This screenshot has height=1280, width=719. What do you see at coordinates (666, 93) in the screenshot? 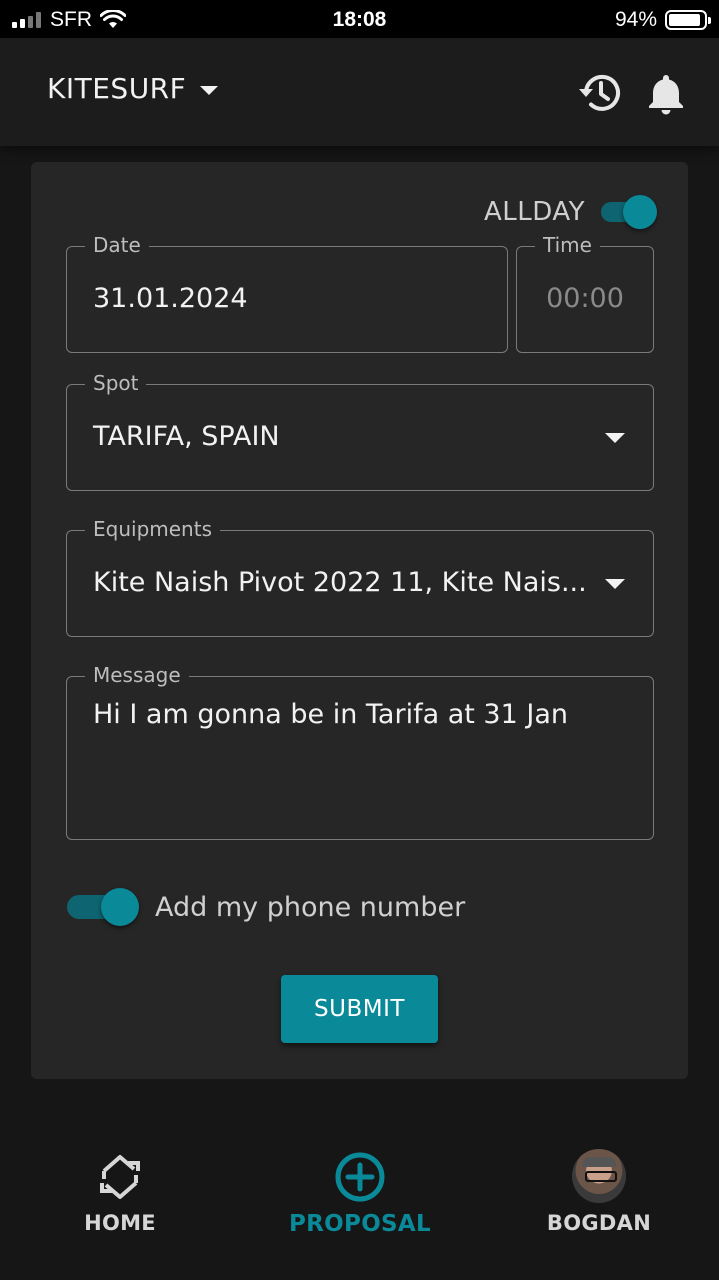
I see `bell-icon` at bounding box center [666, 93].